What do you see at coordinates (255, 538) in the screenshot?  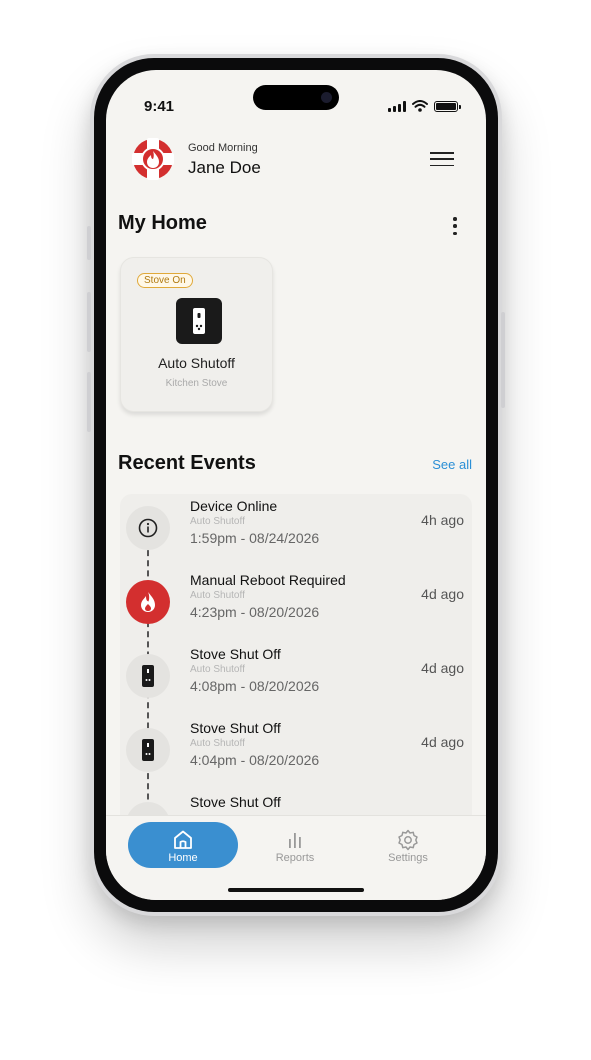 I see `event-timestamp: 1:59pm - 08/24/2026` at bounding box center [255, 538].